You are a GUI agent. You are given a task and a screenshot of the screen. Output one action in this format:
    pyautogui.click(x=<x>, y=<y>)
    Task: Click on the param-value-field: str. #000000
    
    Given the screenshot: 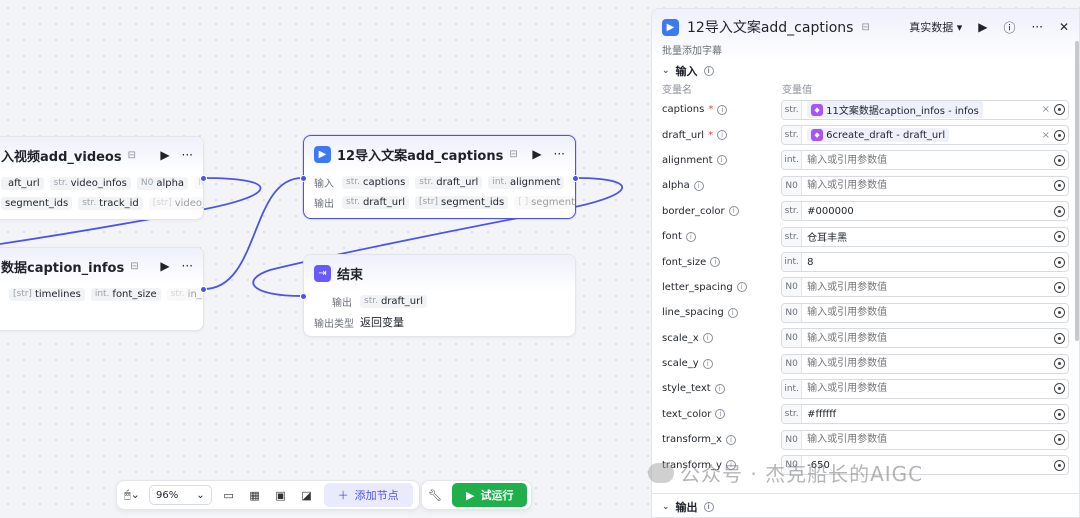 What is the action you would take?
    pyautogui.click(x=925, y=211)
    